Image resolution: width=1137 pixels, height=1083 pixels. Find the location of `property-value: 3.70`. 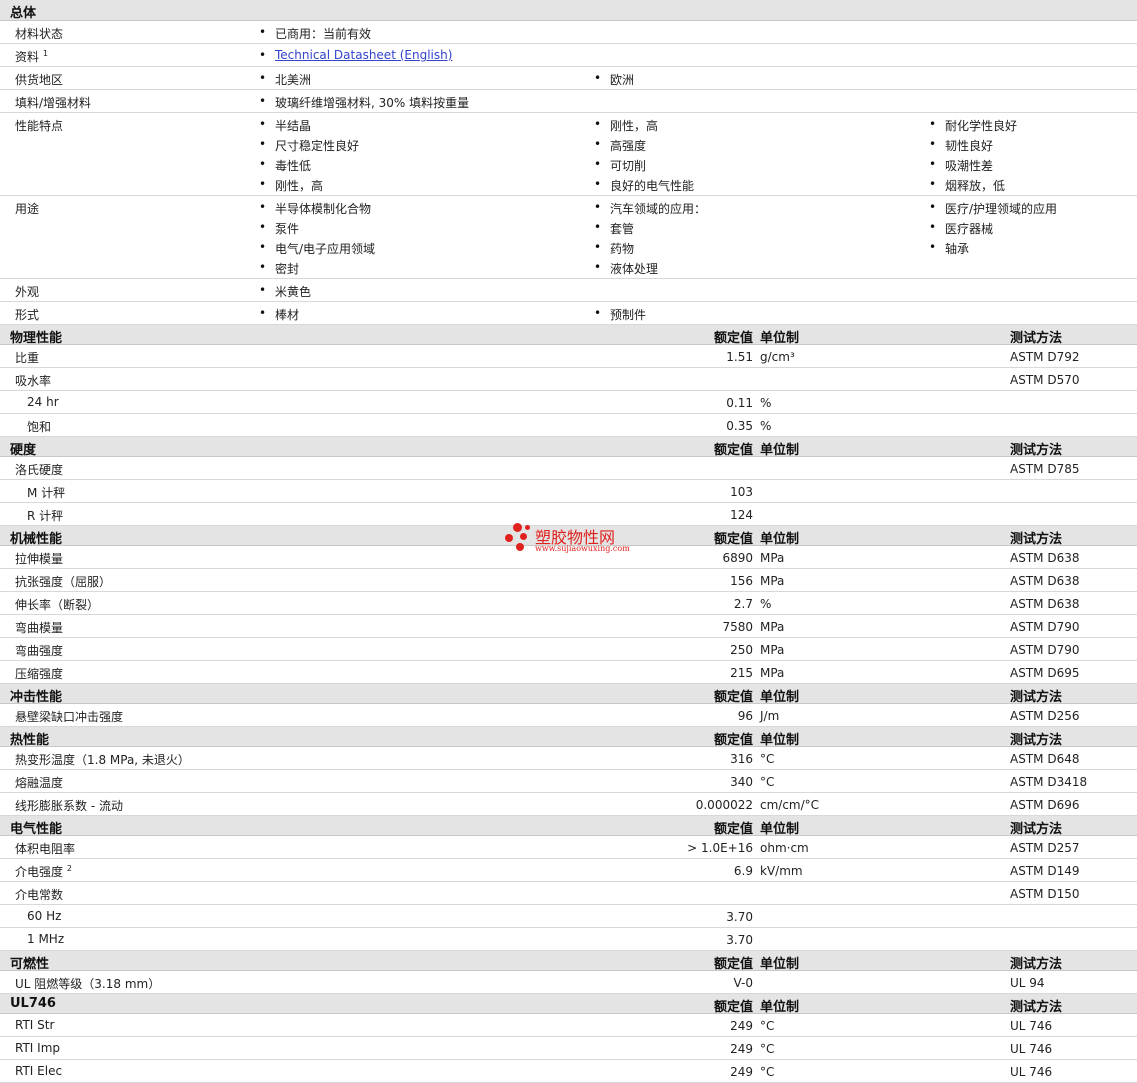

property-value: 3.70 is located at coordinates (739, 940).